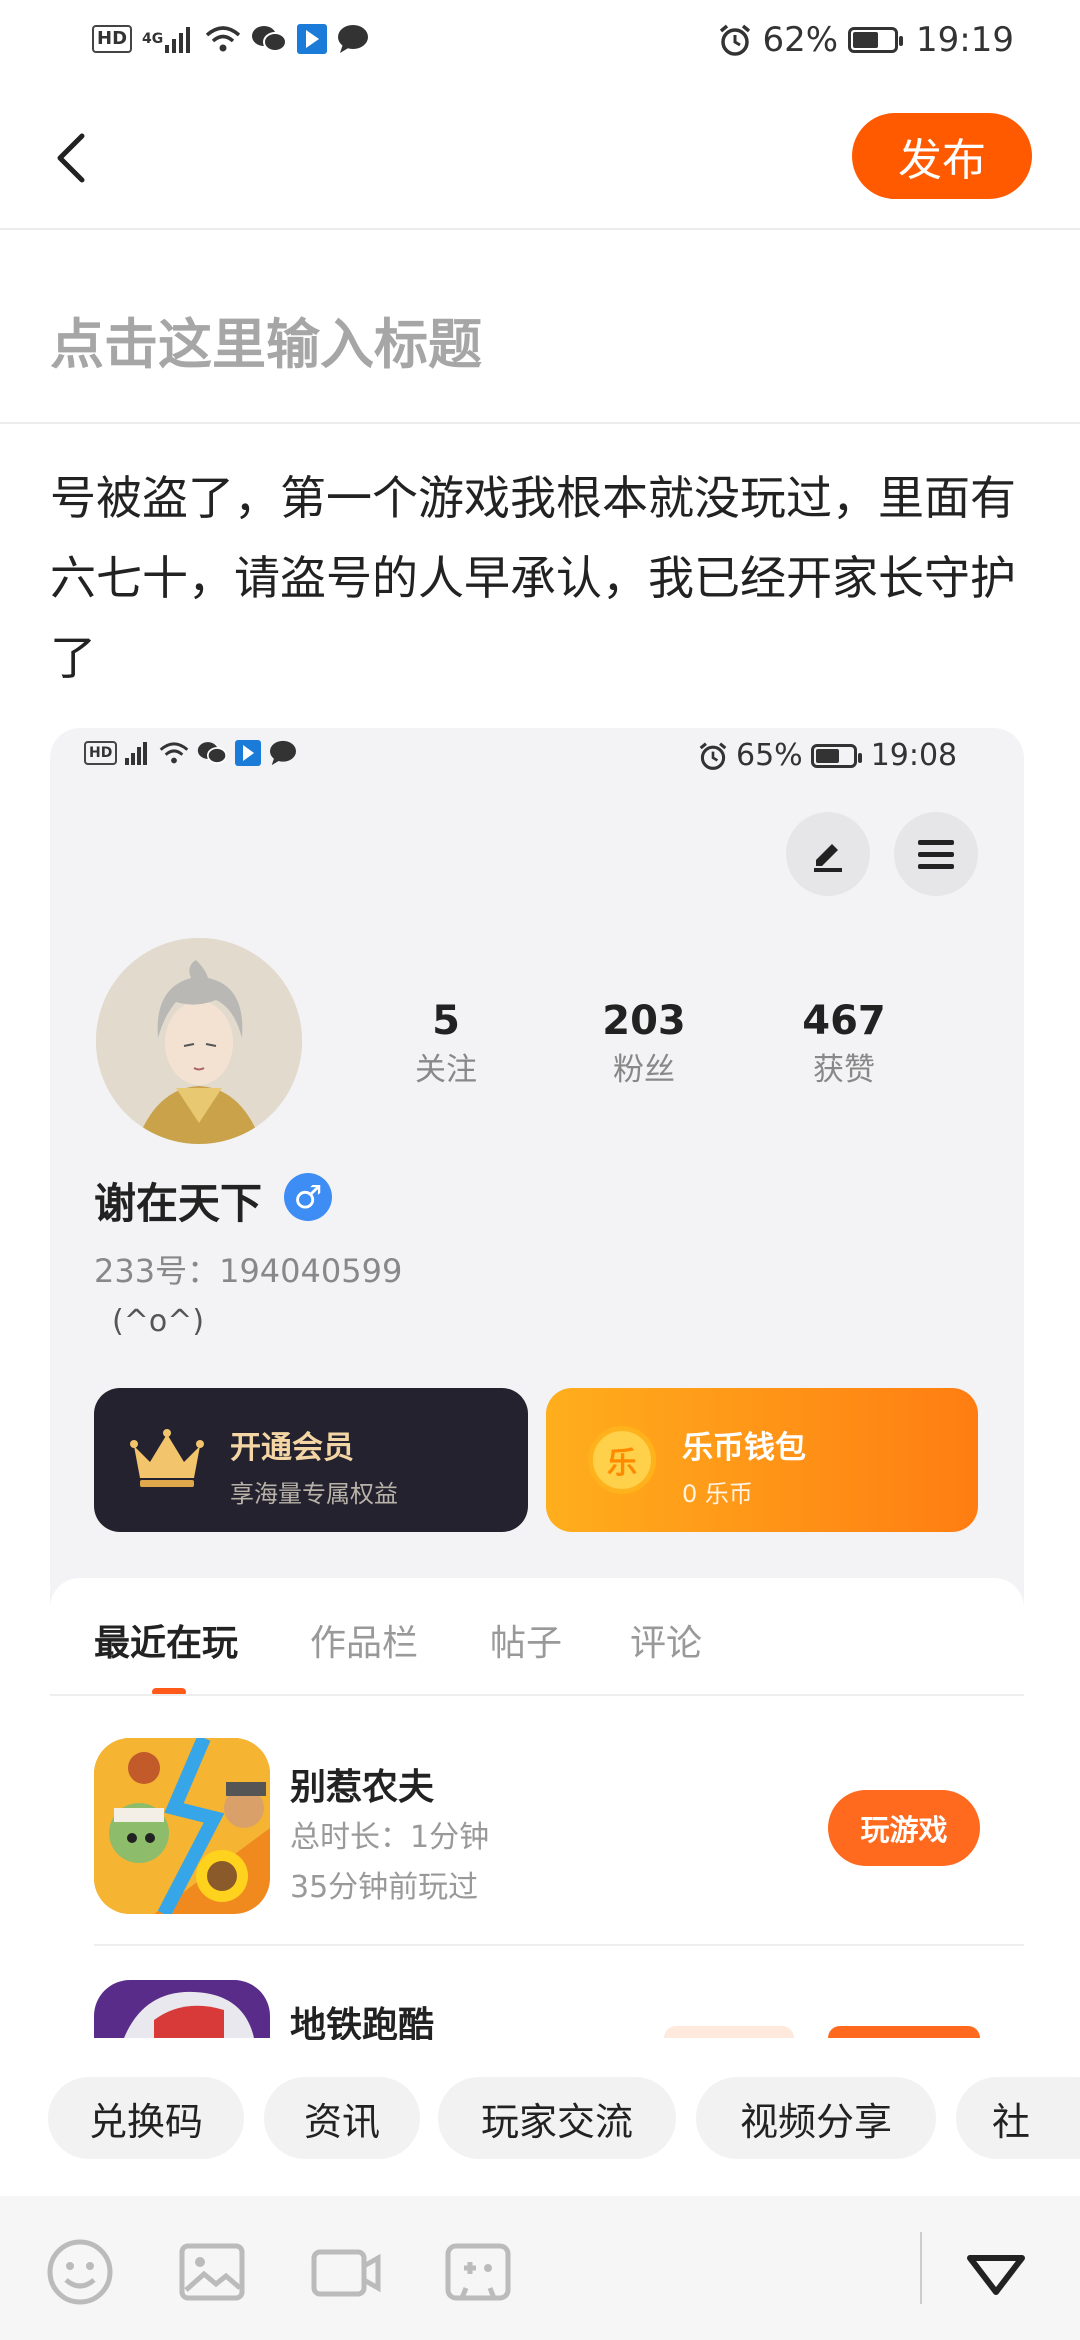  I want to click on avatar-illustration, so click(199, 1041).